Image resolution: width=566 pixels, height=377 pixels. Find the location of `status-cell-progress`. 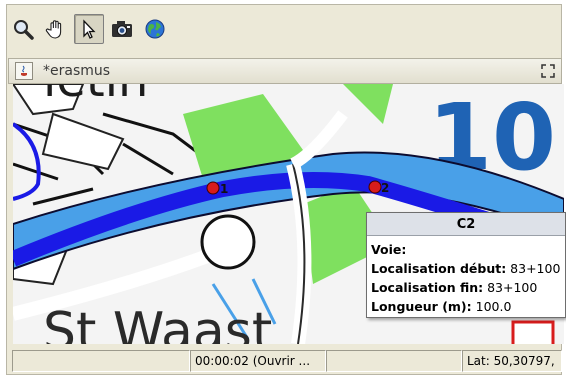

status-cell-progress is located at coordinates (394, 361).